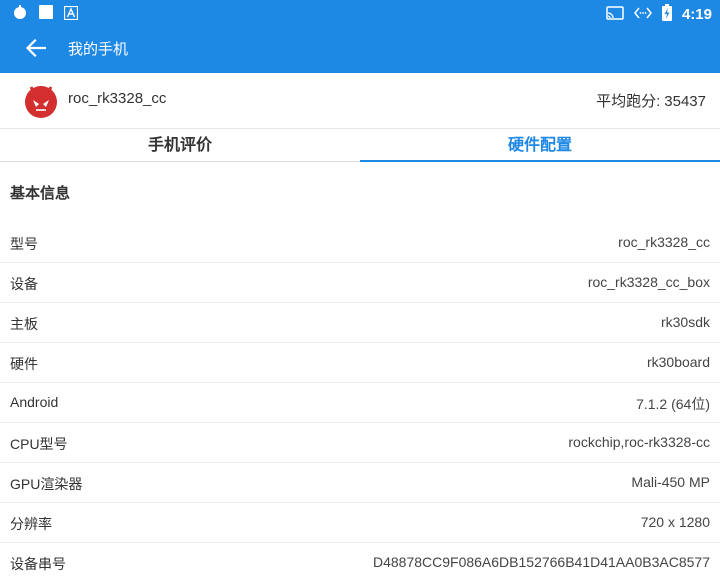 The height and width of the screenshot is (581, 720). What do you see at coordinates (615, 14) in the screenshot?
I see `cast-icon` at bounding box center [615, 14].